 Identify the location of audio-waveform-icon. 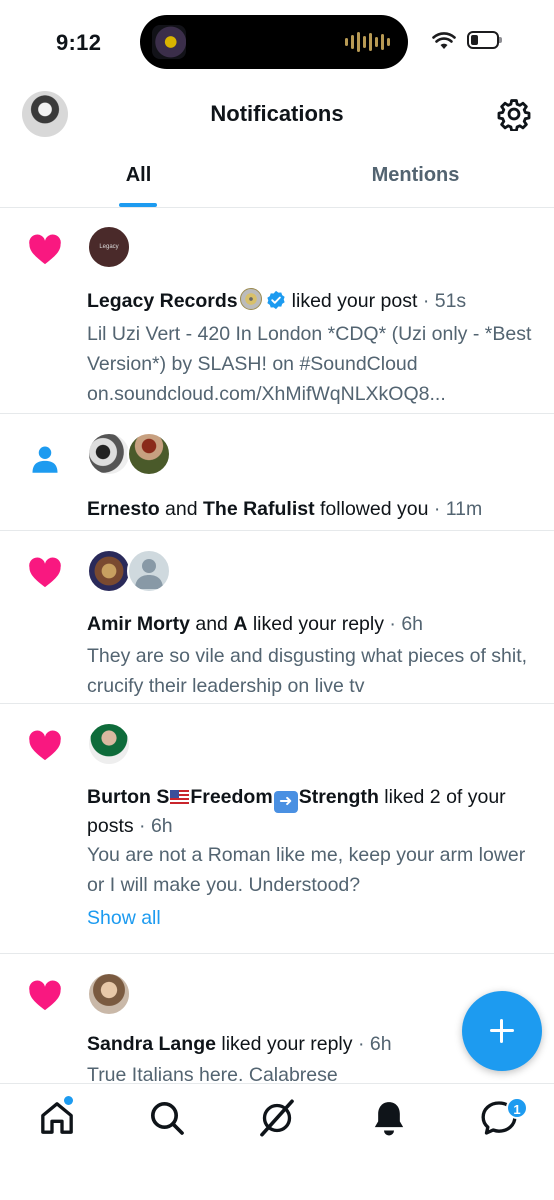
(367, 42).